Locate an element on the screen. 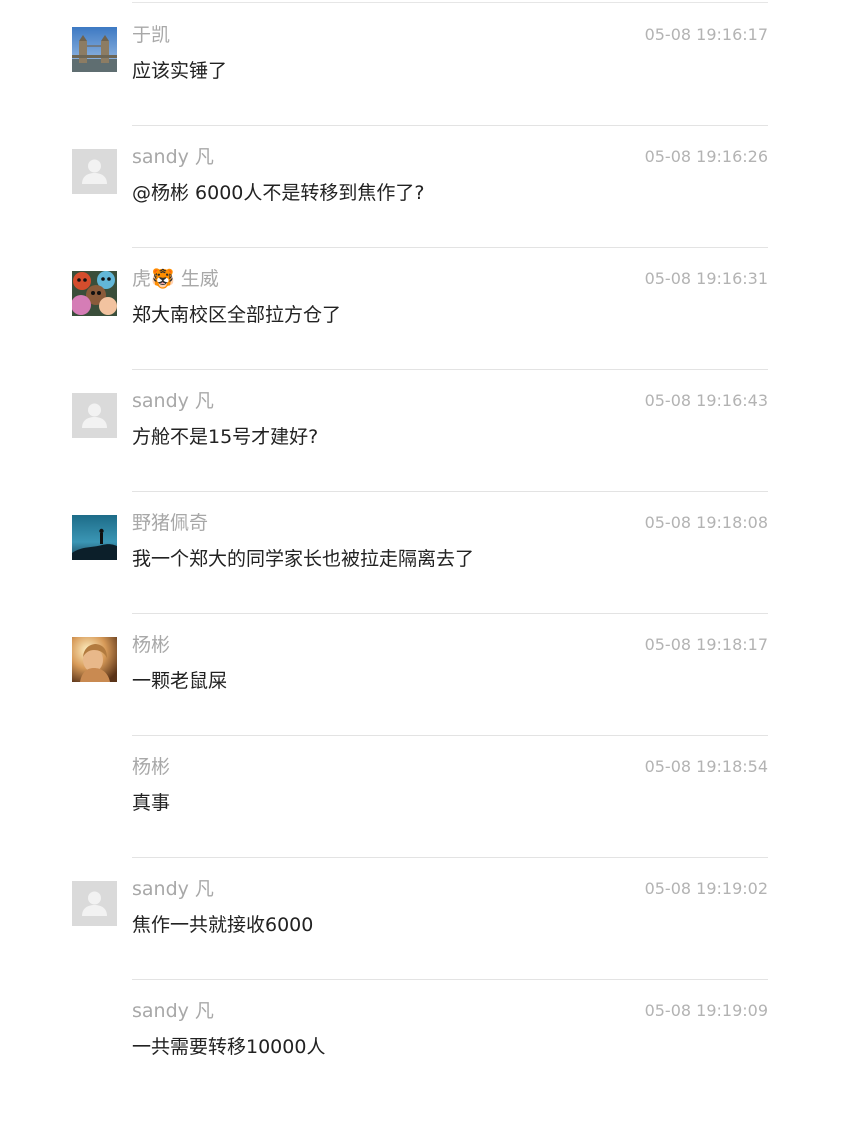 The image size is (849, 1125). chat-message: 于凯 05-08 19:16:17 应该实锤了 is located at coordinates (424, 86).